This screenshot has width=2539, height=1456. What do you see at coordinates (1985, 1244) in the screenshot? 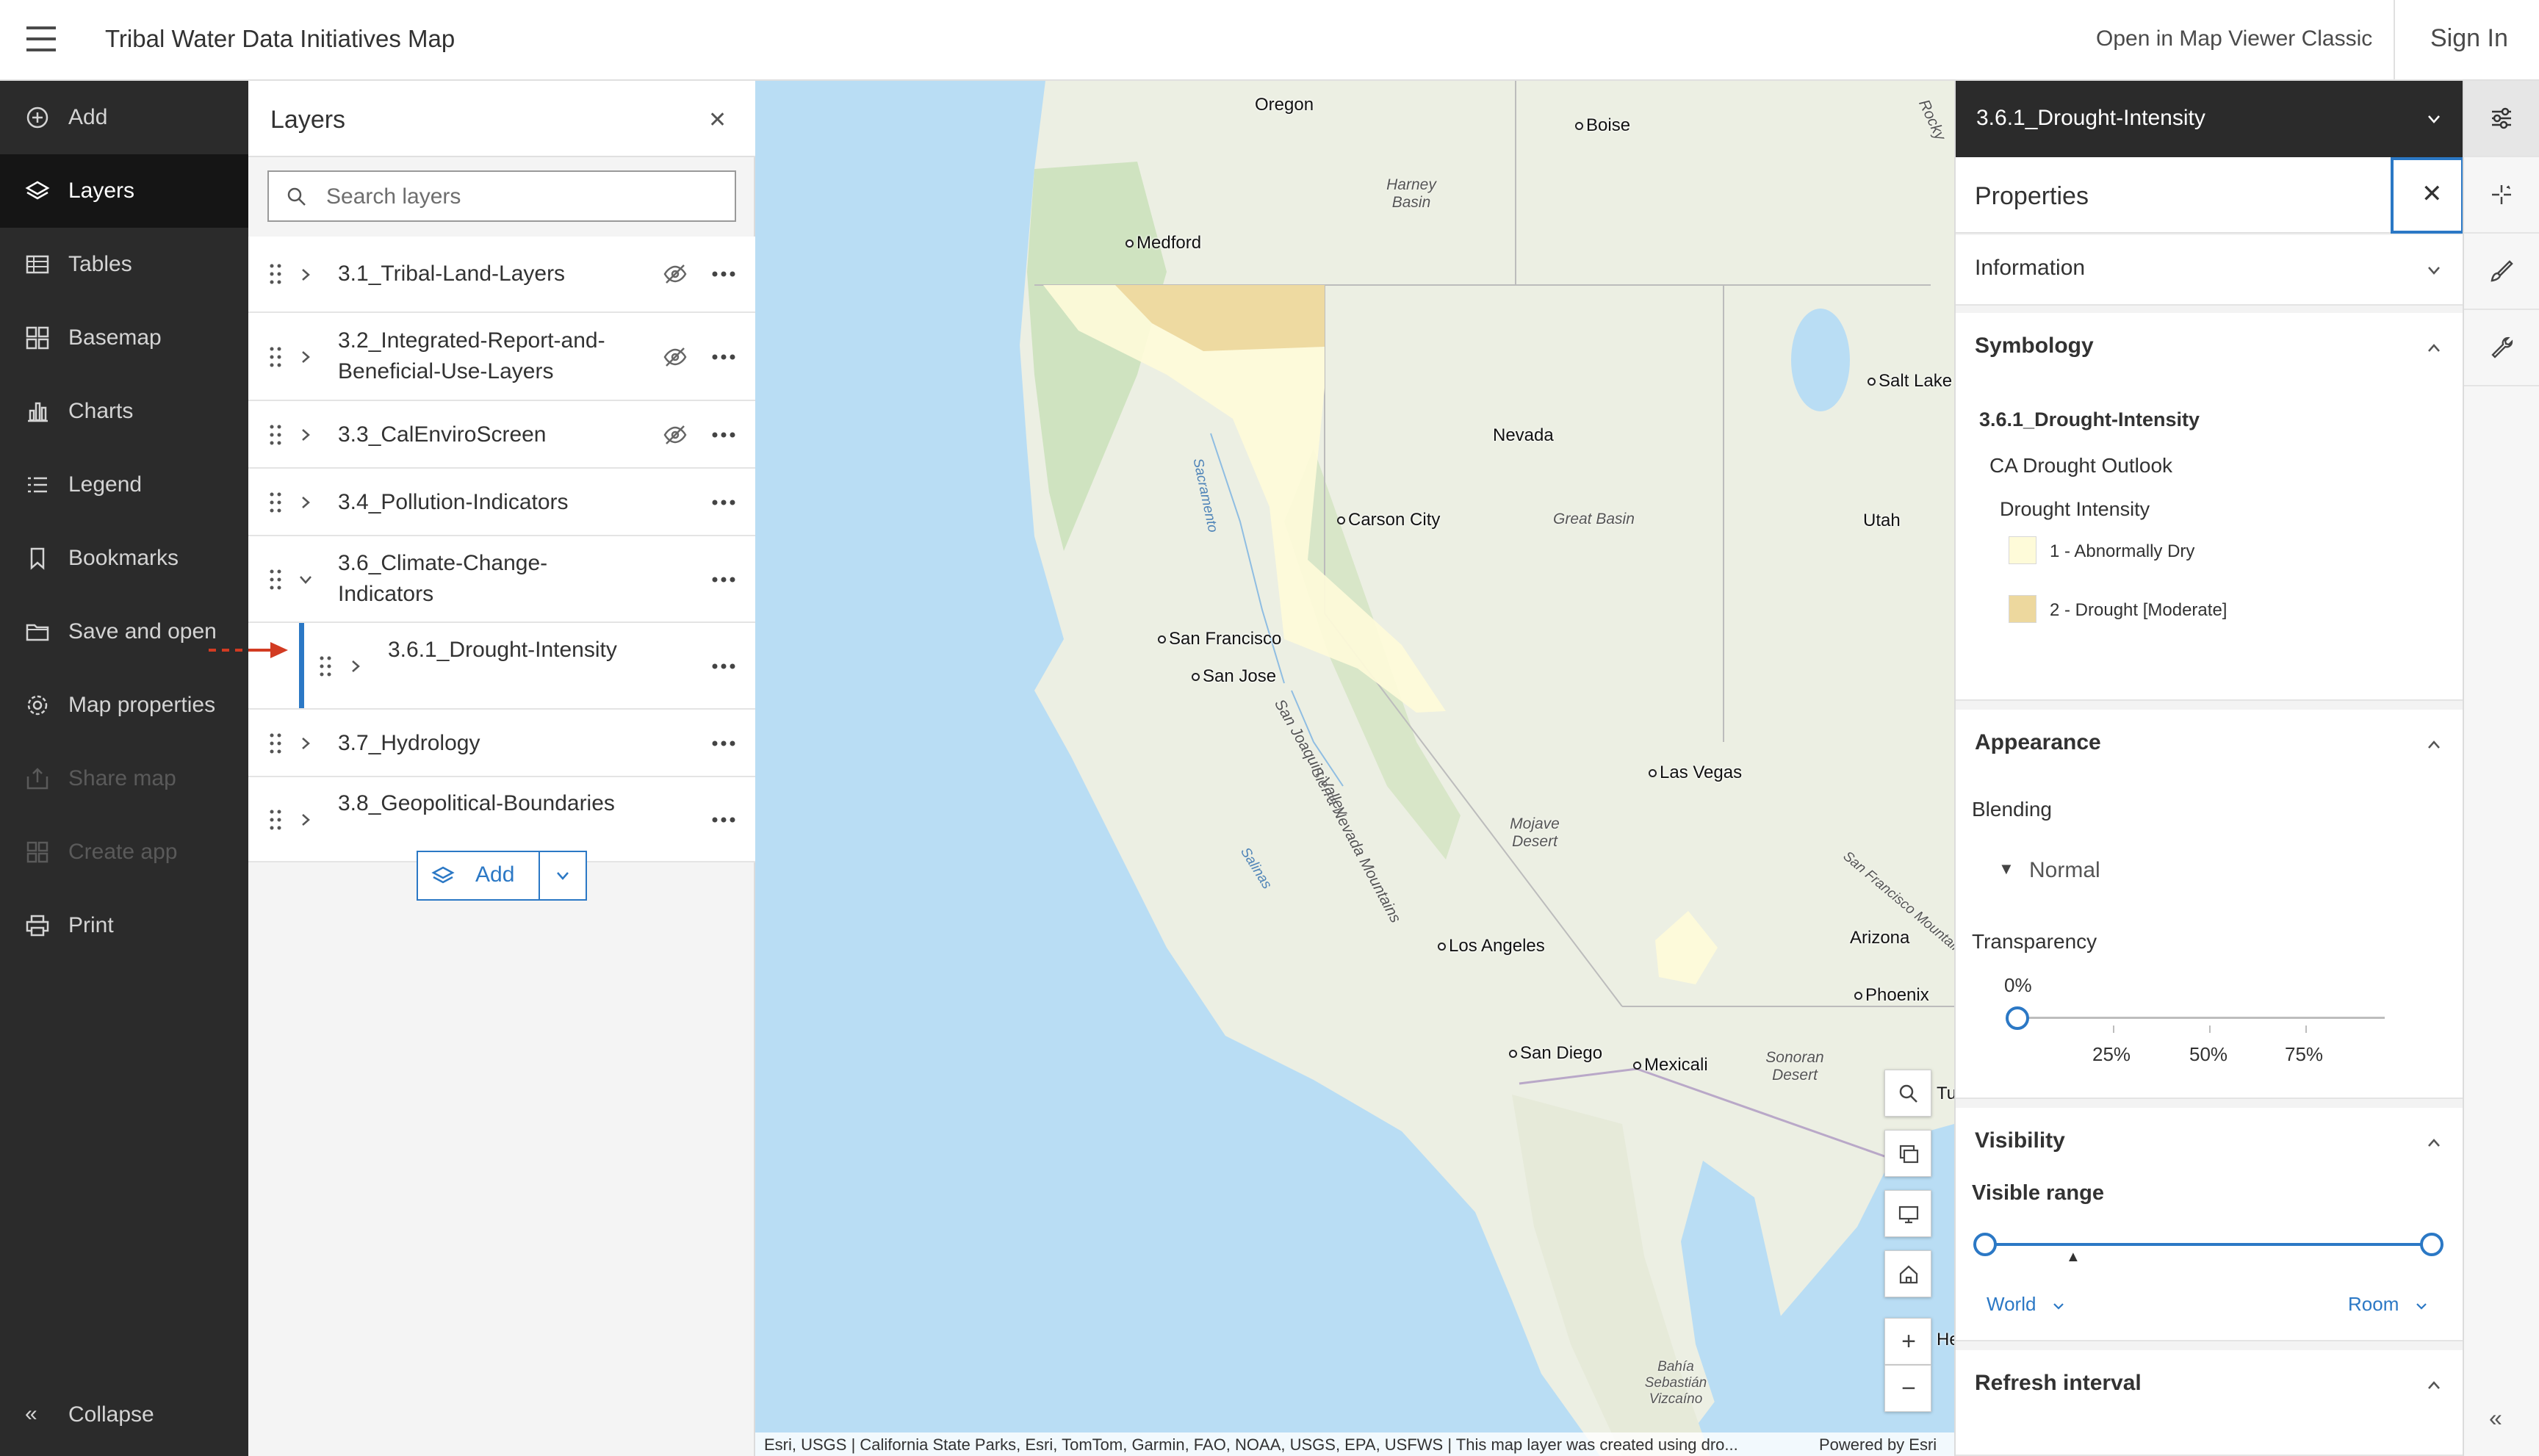
I see `visible-range-min-thumb` at bounding box center [1985, 1244].